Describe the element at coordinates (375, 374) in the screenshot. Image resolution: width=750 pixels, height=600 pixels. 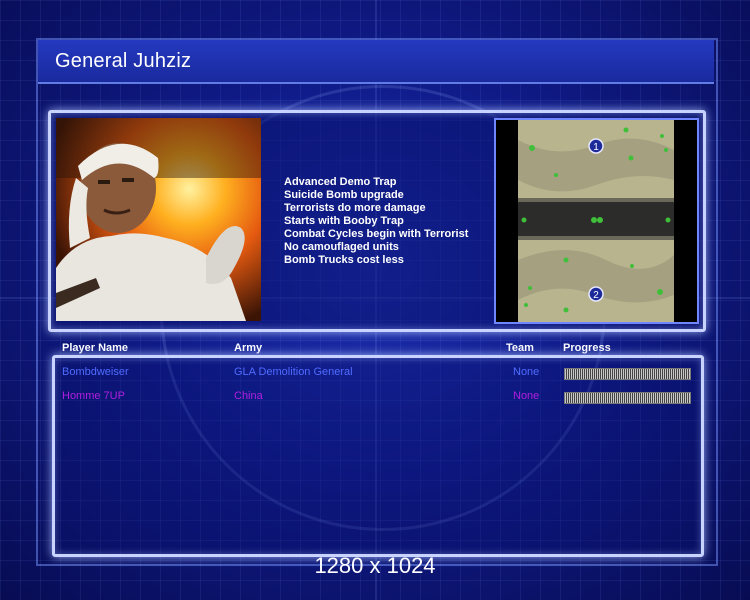
I see `table-row: Bombdweiser GLA Demolition General None` at that location.